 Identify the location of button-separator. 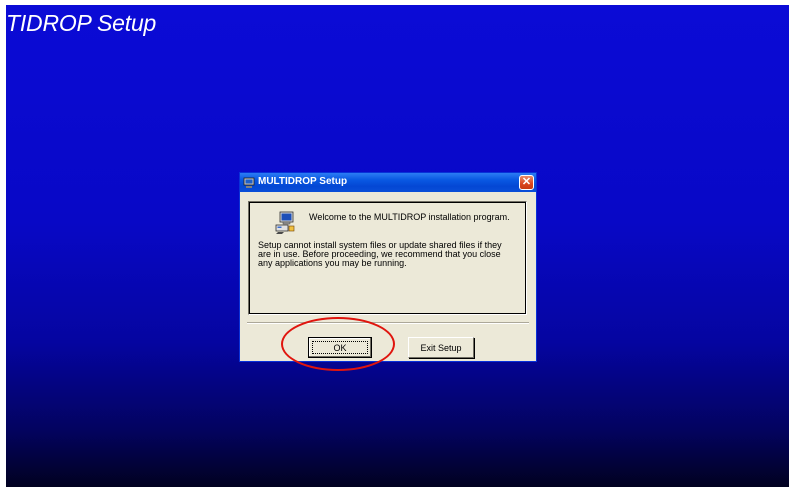
(388, 323).